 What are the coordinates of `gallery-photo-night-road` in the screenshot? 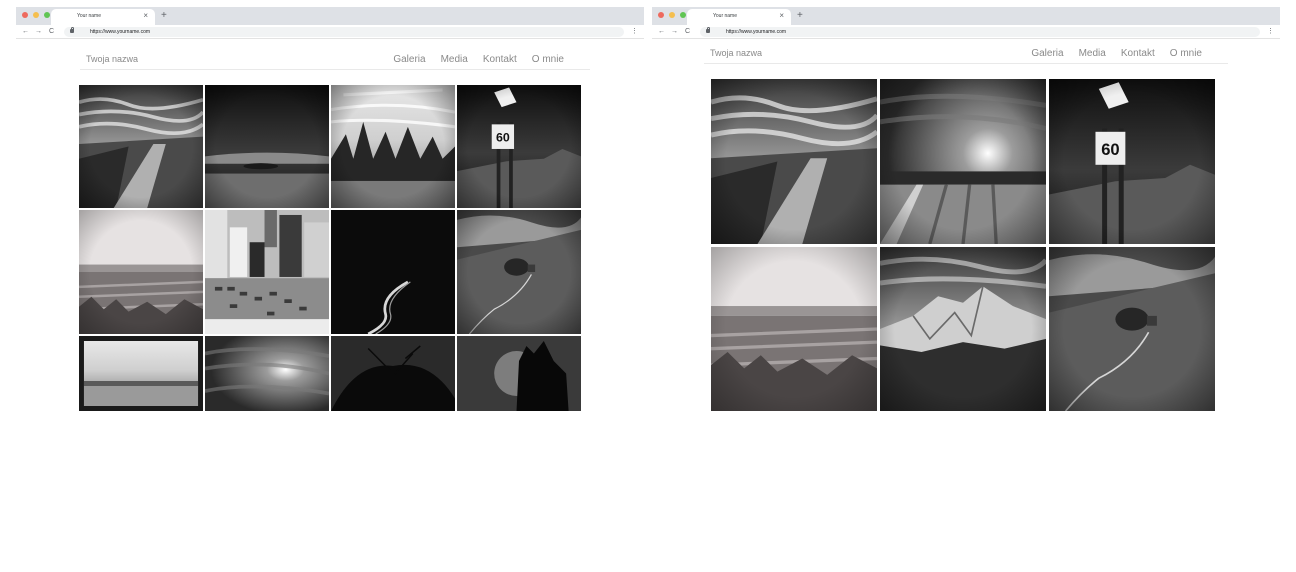 It's located at (393, 272).